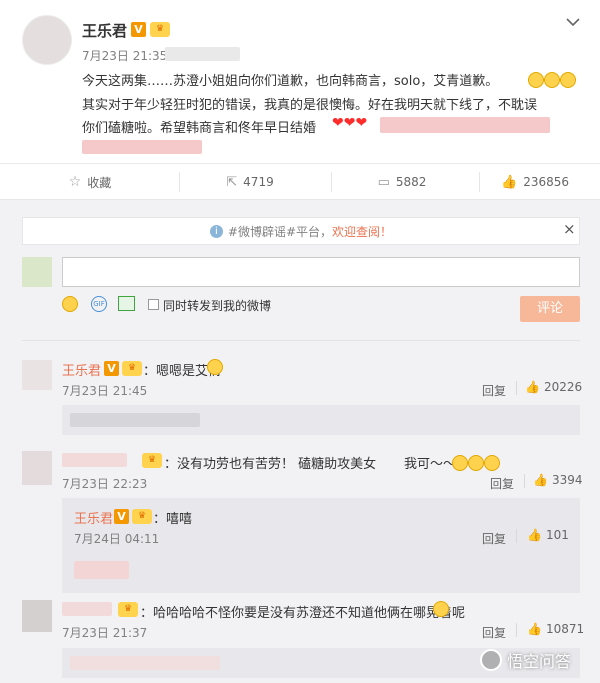 The image size is (600, 683). I want to click on comment-time: 7月23日 21:45, so click(105, 391).